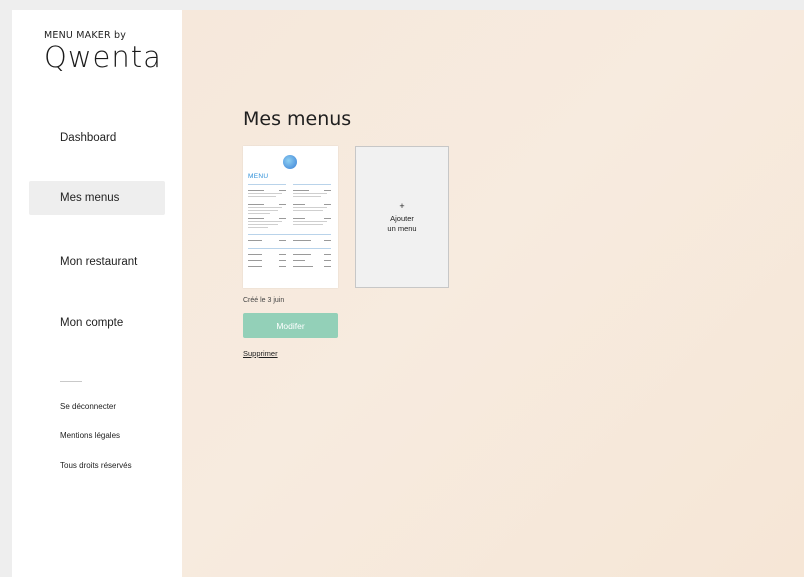 The image size is (804, 577). What do you see at coordinates (90, 435) in the screenshot?
I see `legal-link: Mentions légales` at bounding box center [90, 435].